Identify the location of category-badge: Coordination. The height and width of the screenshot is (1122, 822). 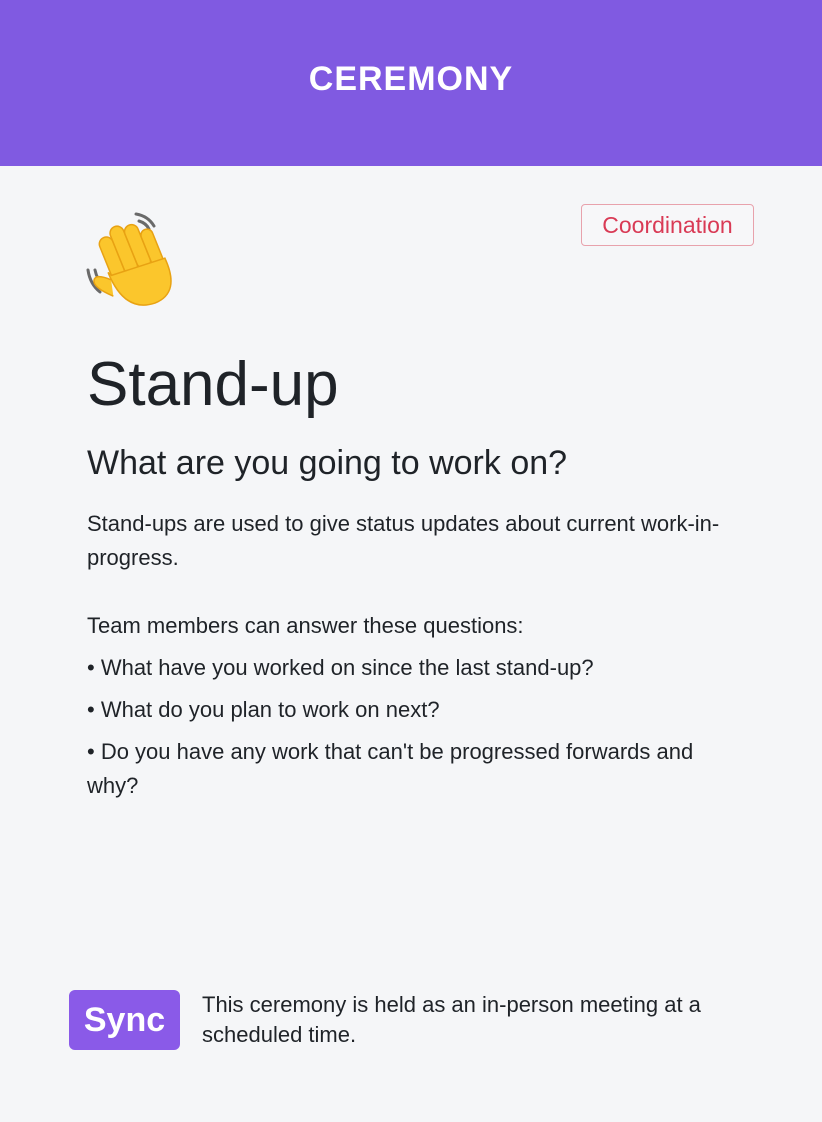
(667, 225).